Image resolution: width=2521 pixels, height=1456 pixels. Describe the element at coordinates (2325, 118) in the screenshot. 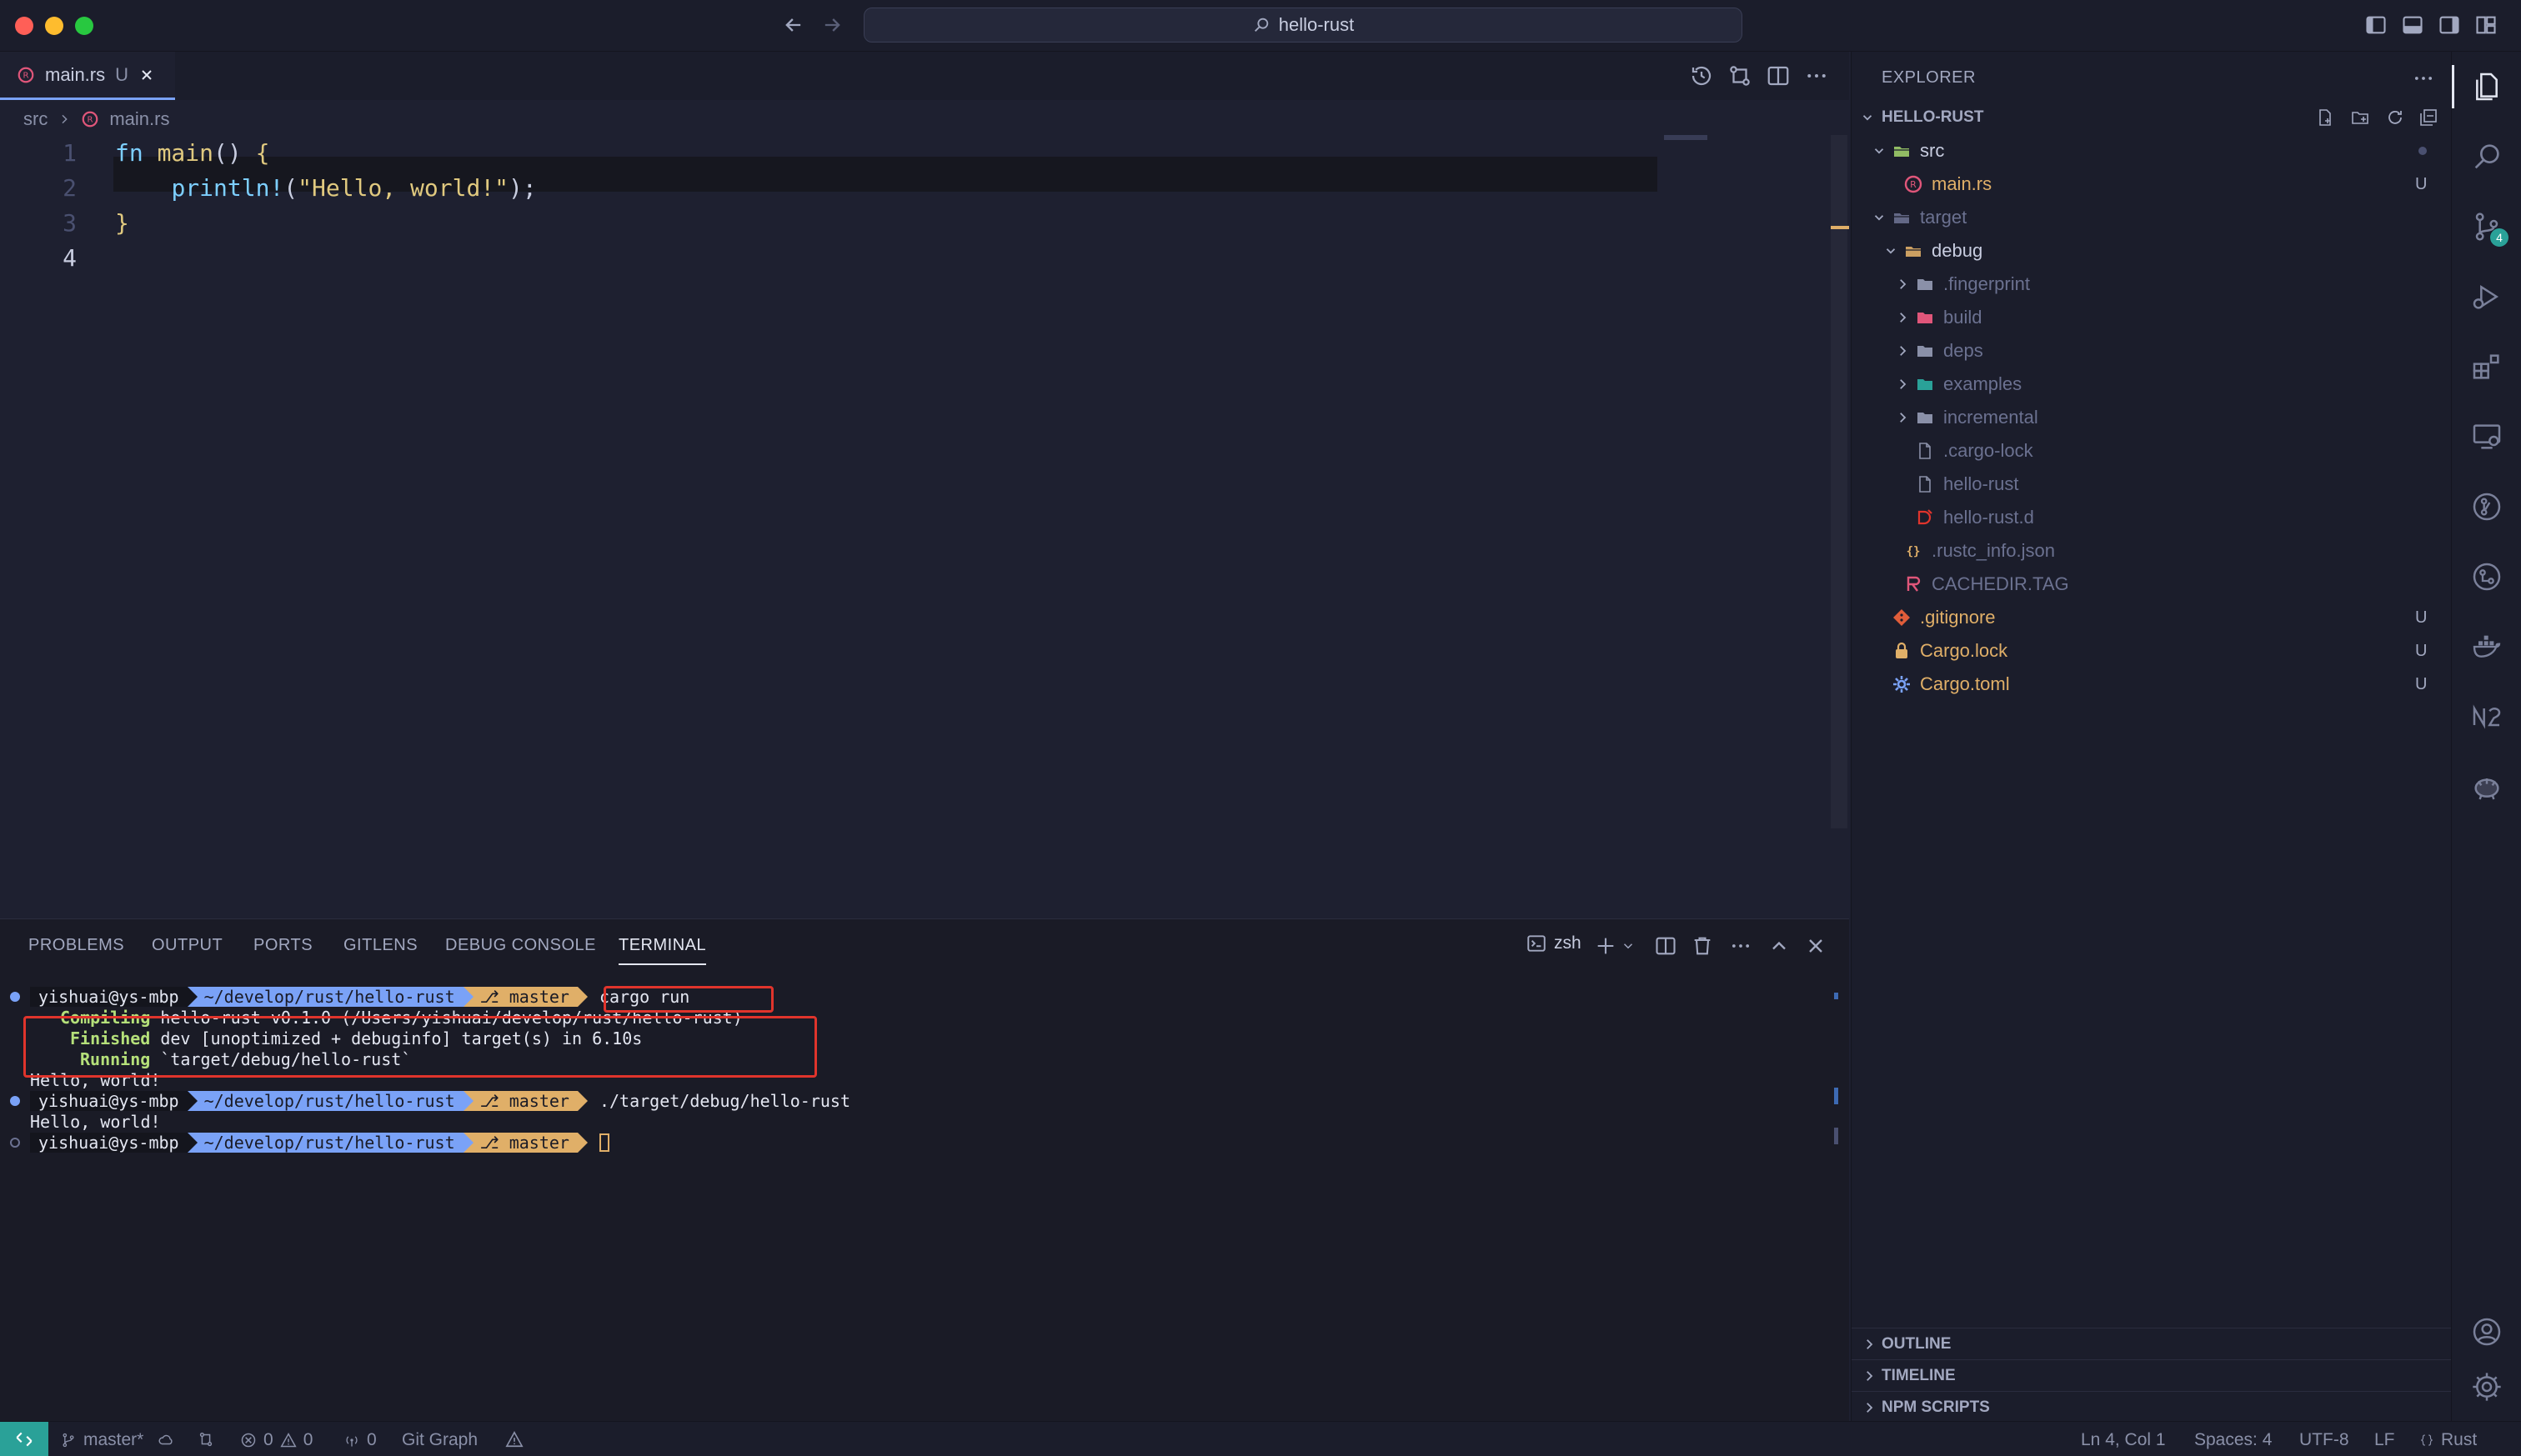

I see `new-file-icon` at that location.